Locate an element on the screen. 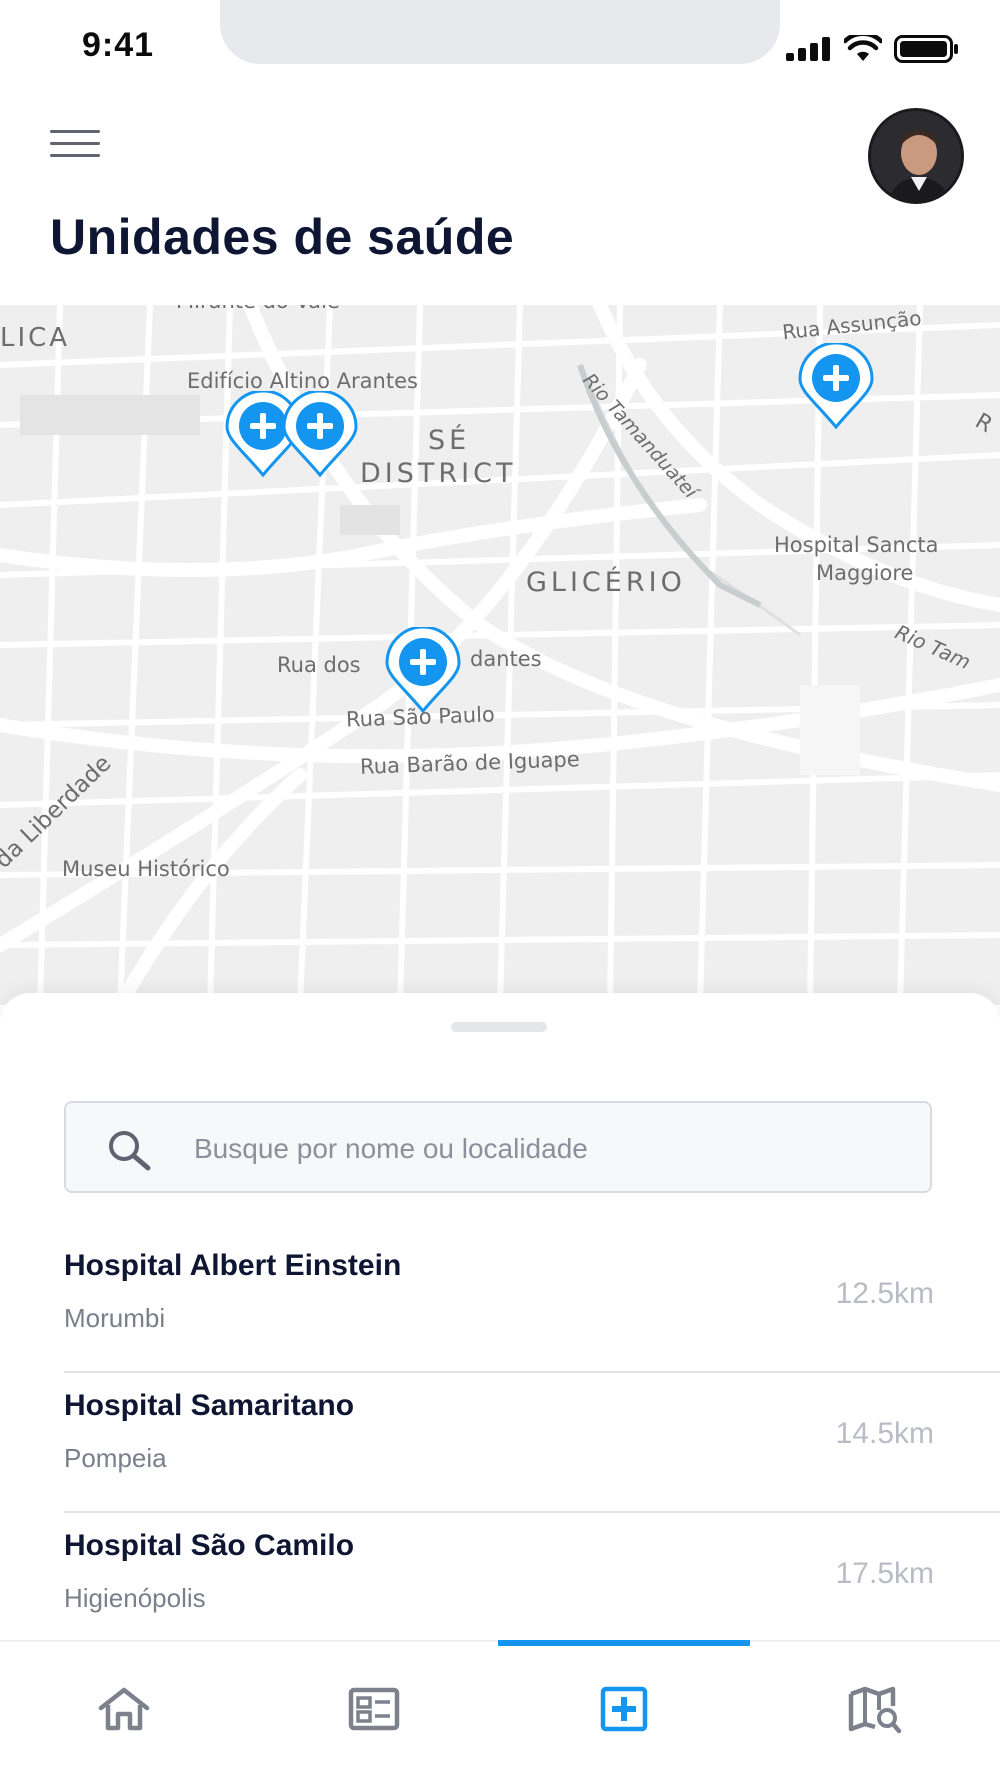 This screenshot has width=1000, height=1778. map-label: Edifício Altino Arantes is located at coordinates (302, 381).